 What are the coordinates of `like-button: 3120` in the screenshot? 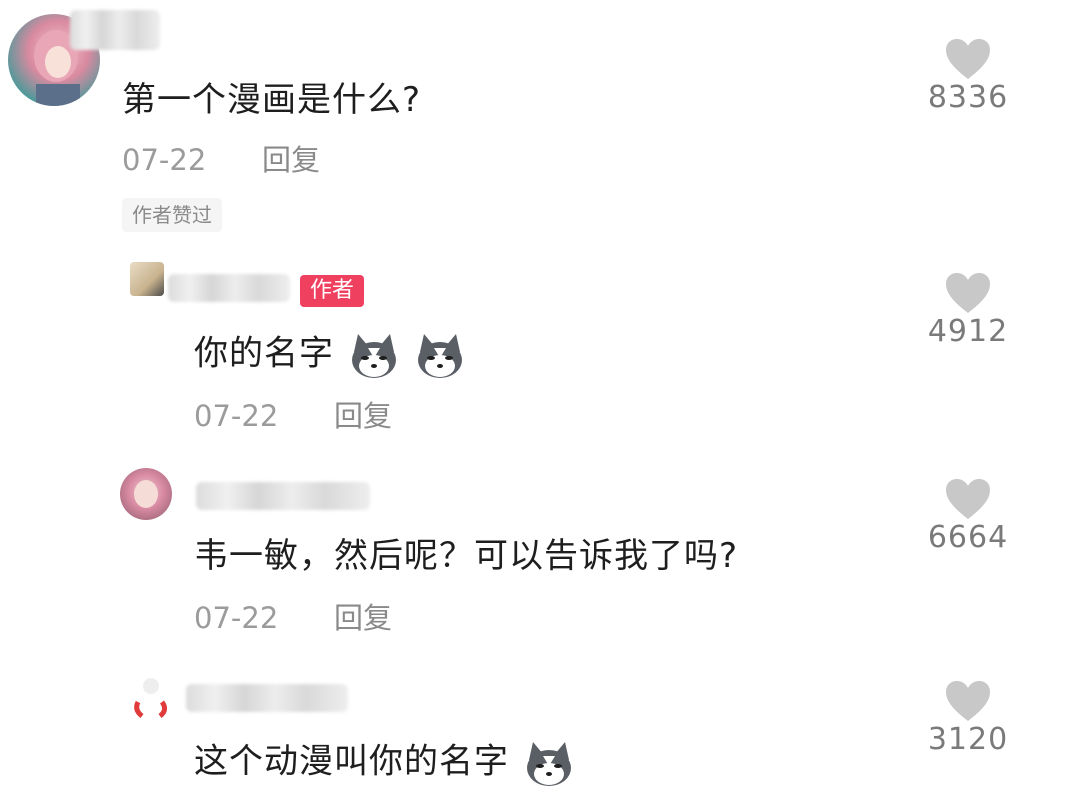 It's located at (968, 719).